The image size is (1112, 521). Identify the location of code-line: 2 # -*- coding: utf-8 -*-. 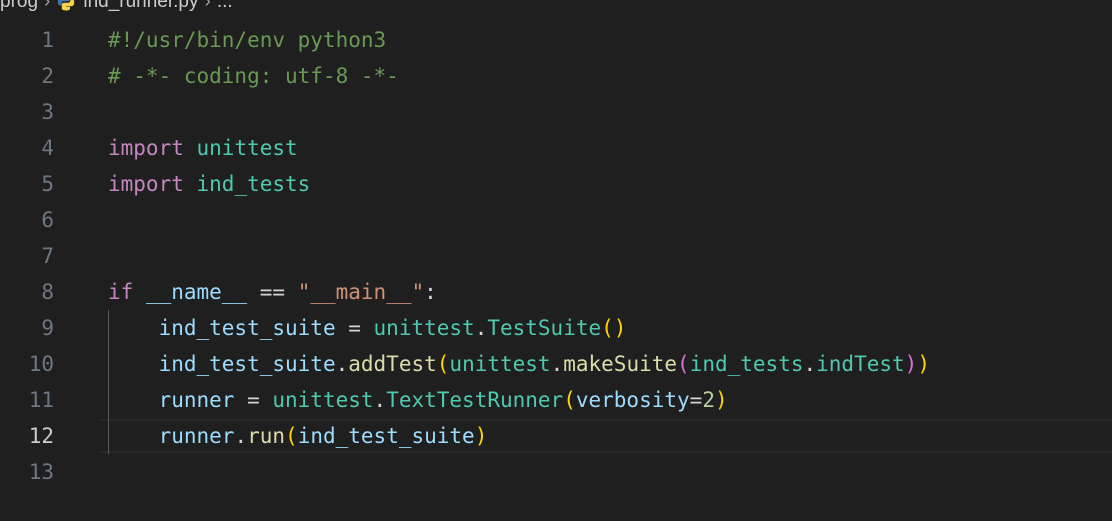
(556, 76).